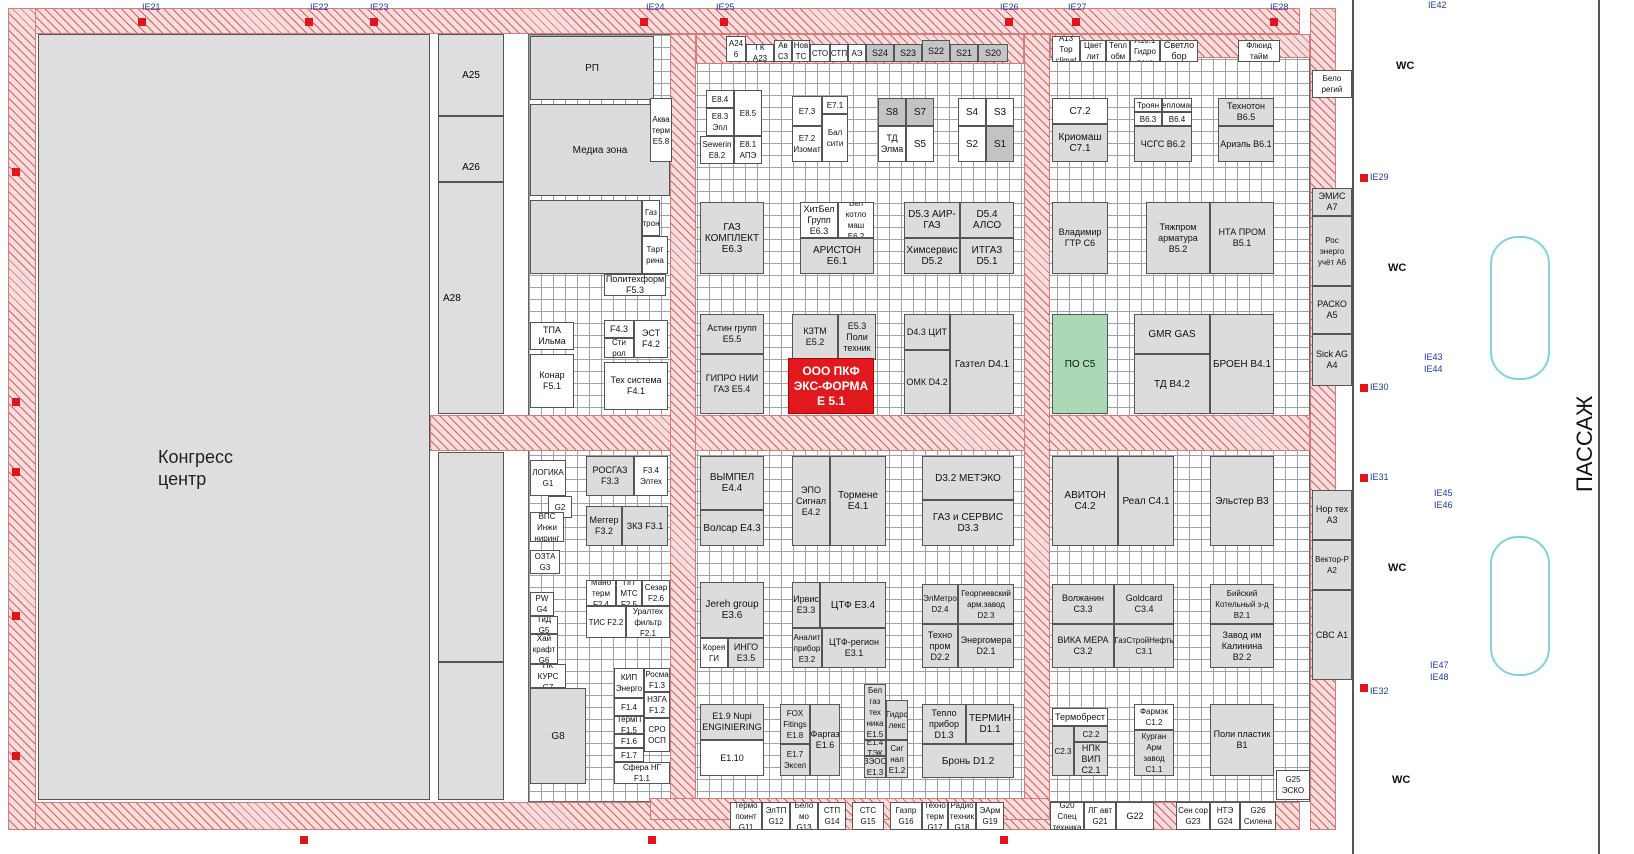 This screenshot has width=1634, height=854. Describe the element at coordinates (1332, 360) in the screenshot. I see `booth: Sick AG А4` at that location.